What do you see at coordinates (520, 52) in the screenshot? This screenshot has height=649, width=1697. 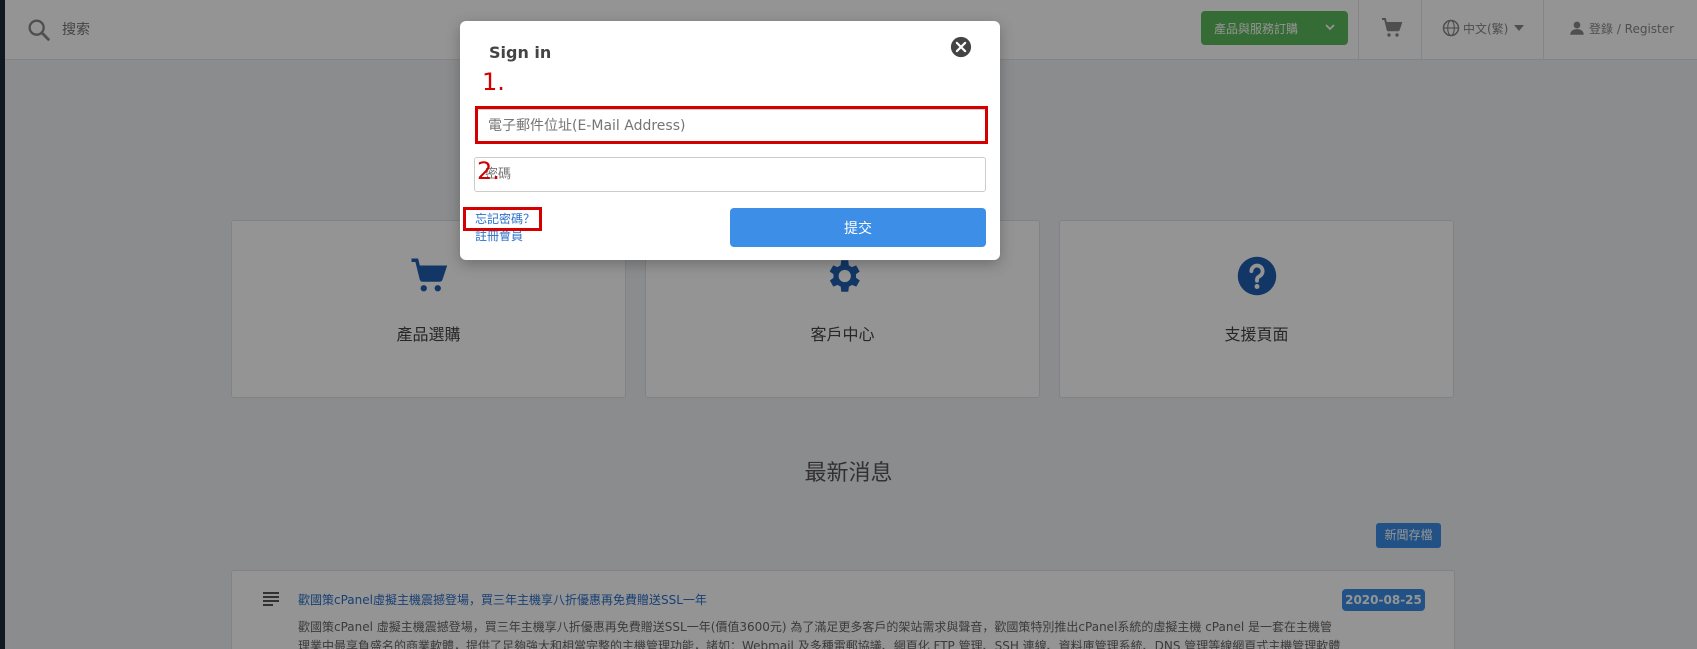 I see `modal-title: Sign in` at bounding box center [520, 52].